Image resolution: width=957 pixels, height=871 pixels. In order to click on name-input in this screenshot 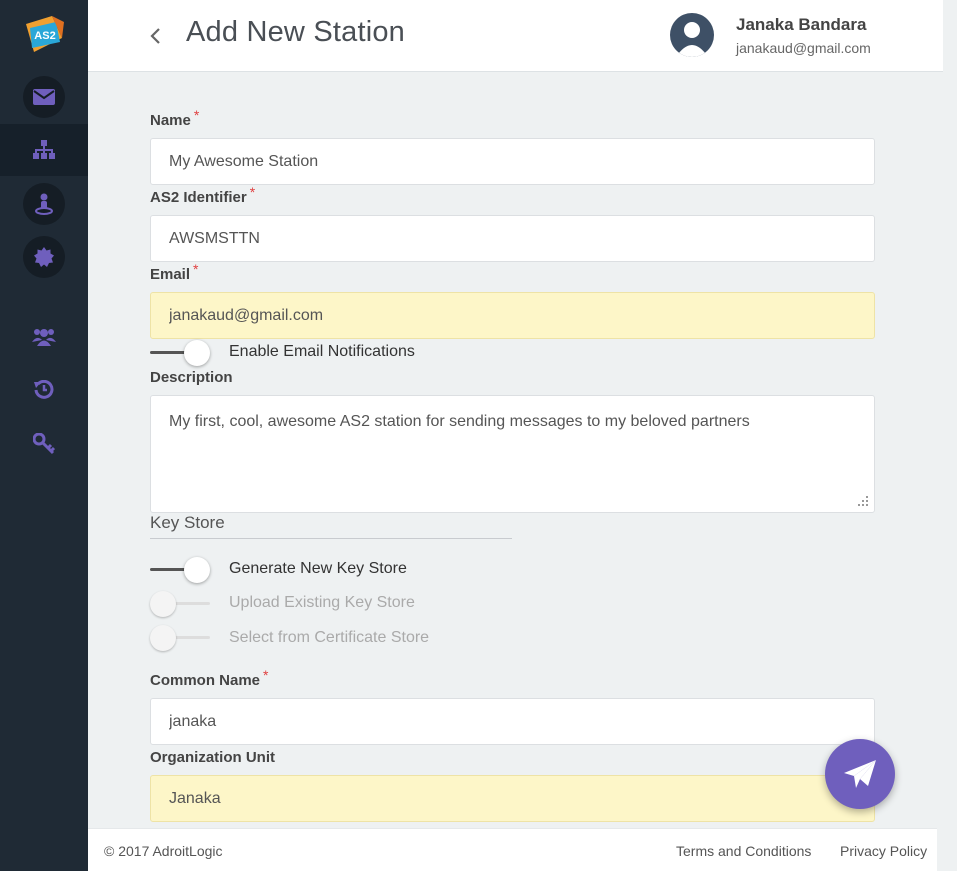, I will do `click(512, 161)`.